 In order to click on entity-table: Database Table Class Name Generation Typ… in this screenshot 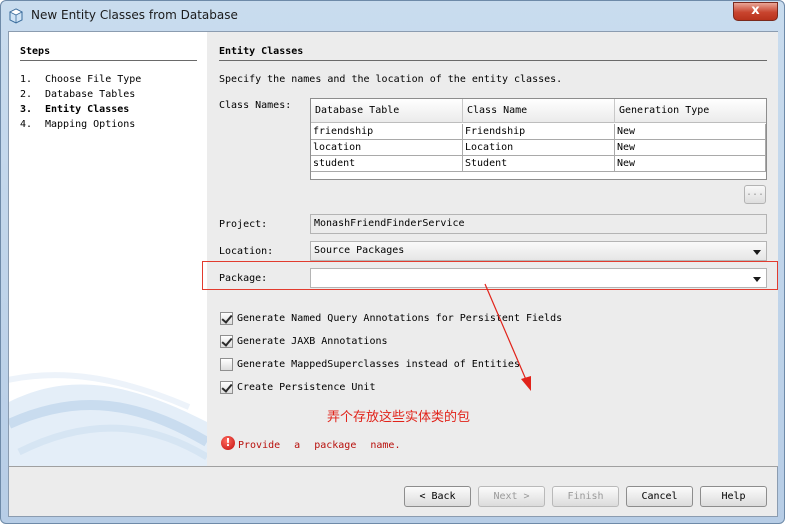, I will do `click(538, 139)`.